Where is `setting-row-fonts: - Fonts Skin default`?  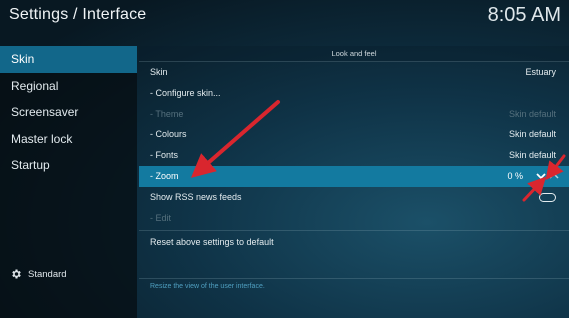
setting-row-fonts: - Fonts Skin default is located at coordinates (354, 155).